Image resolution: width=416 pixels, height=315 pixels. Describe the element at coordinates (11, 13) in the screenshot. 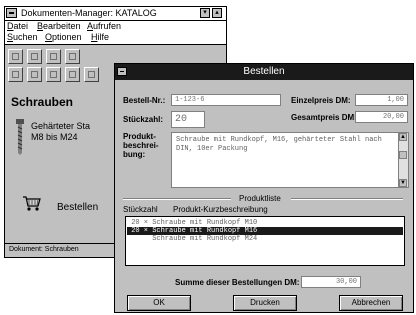

I see `system-menu-icon` at that location.